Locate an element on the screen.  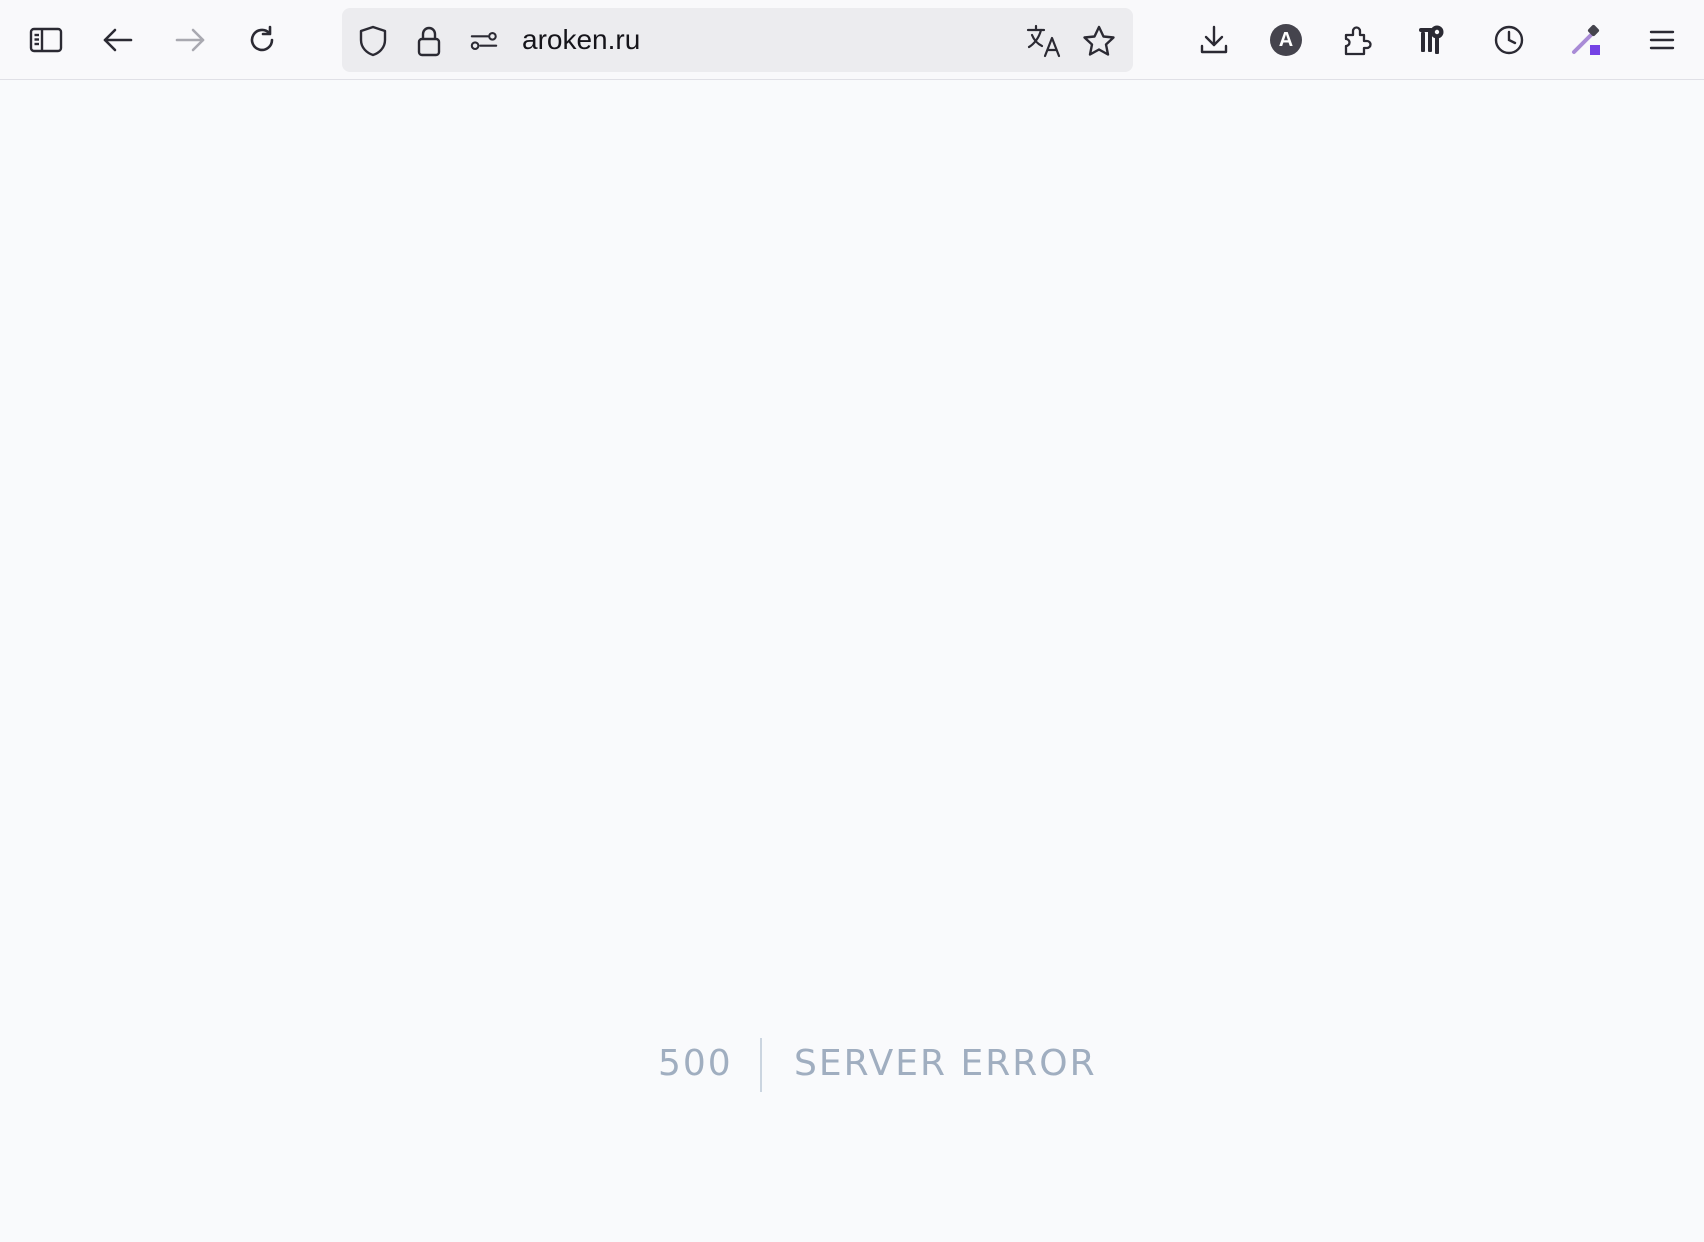
extensions-icon is located at coordinates (1358, 40).